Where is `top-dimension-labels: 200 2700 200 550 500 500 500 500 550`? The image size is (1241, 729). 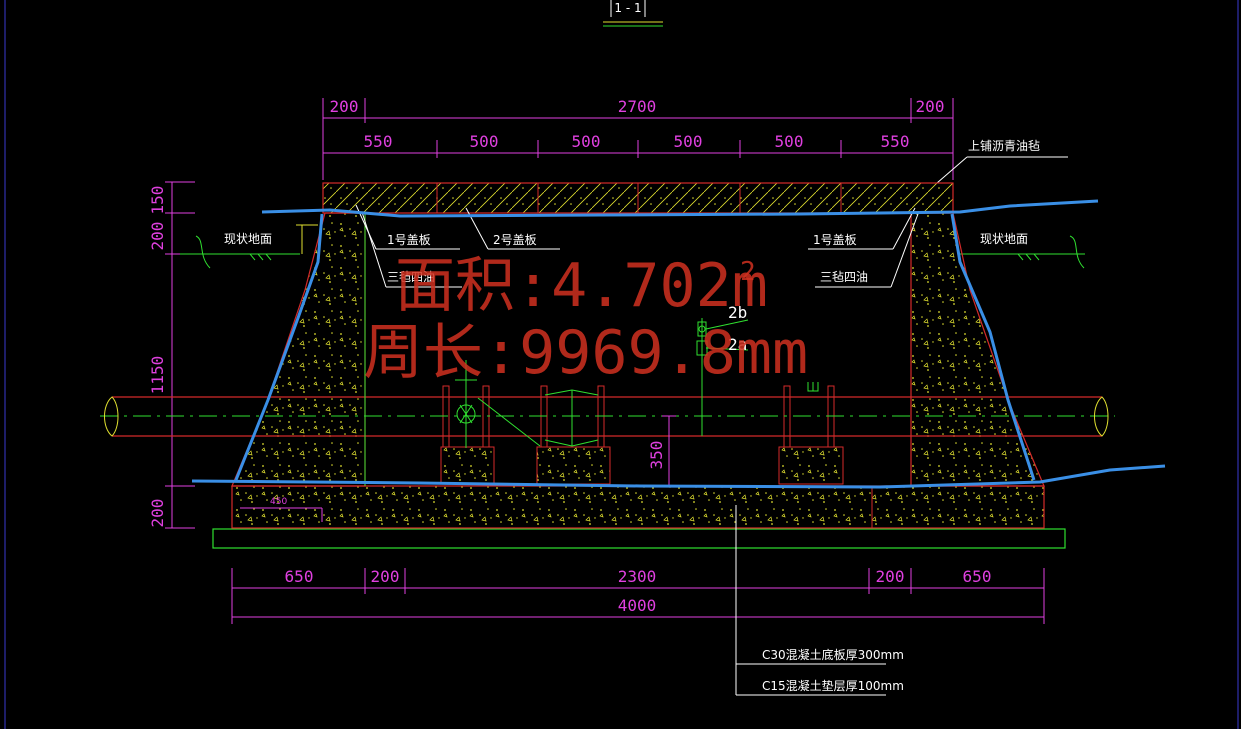 top-dimension-labels: 200 2700 200 550 500 500 500 500 550 is located at coordinates (637, 124).